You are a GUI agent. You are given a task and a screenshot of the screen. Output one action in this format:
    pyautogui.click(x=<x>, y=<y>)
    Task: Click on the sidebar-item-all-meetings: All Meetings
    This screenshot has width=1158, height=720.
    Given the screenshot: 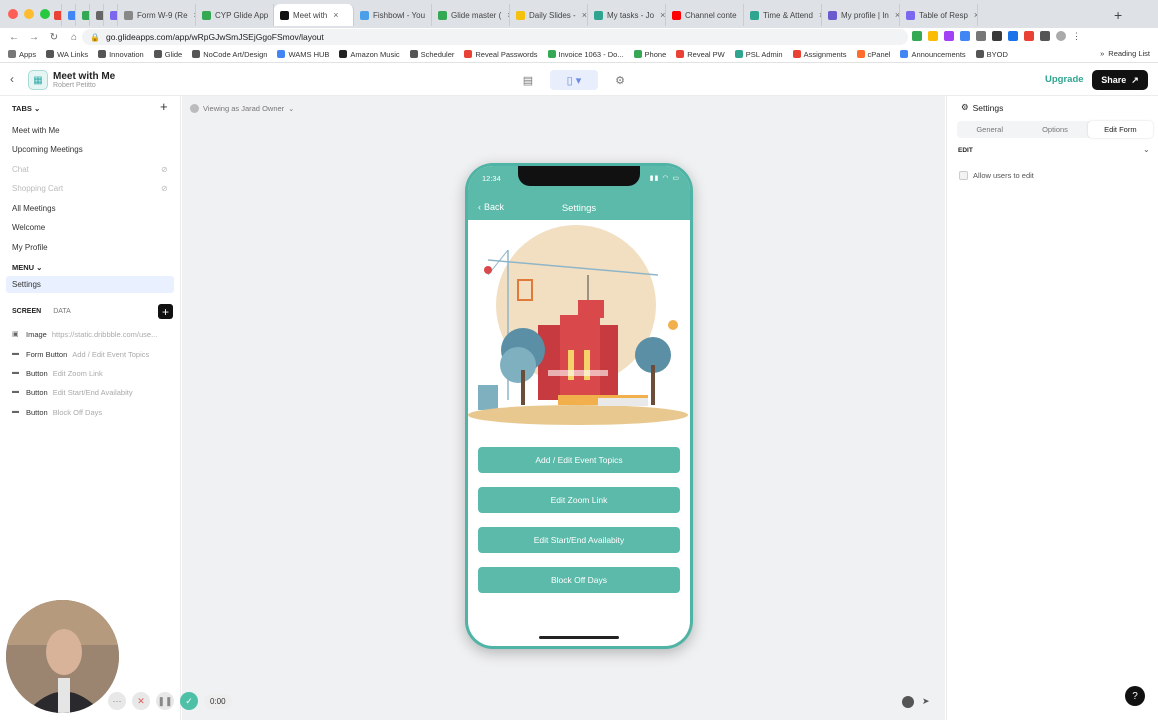 What is the action you would take?
    pyautogui.click(x=34, y=208)
    